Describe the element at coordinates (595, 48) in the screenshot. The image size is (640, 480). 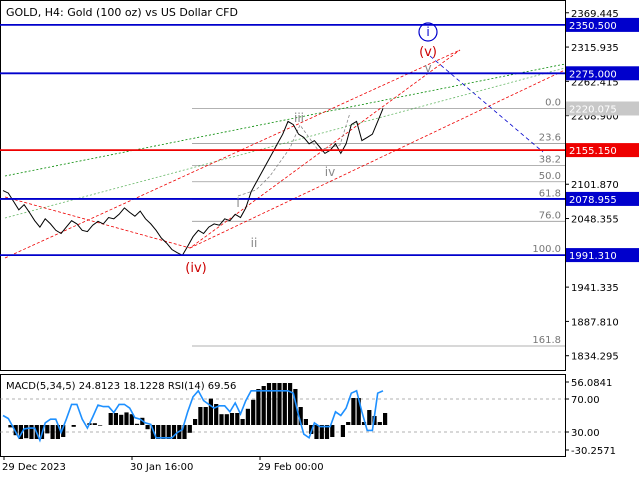
I see `price-tick-label: 2315.935` at that location.